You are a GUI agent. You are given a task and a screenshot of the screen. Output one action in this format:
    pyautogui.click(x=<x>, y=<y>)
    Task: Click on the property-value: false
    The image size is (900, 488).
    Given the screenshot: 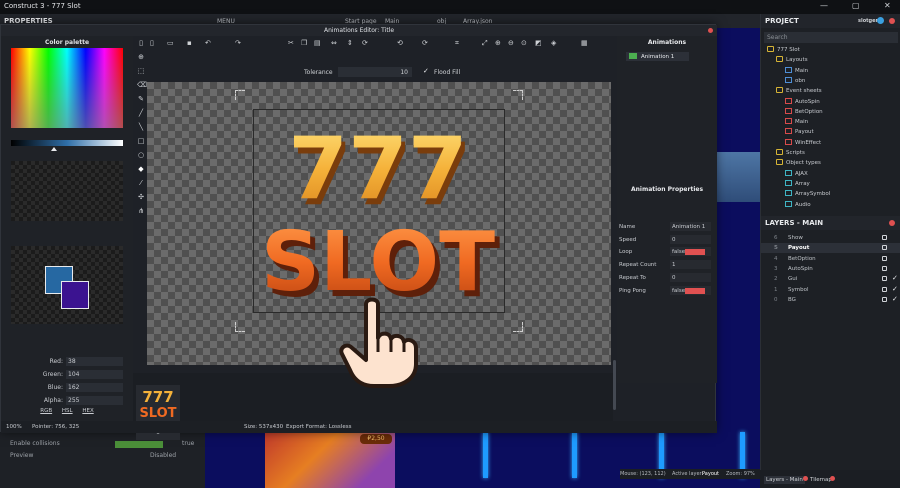 What is the action you would take?
    pyautogui.click(x=690, y=252)
    